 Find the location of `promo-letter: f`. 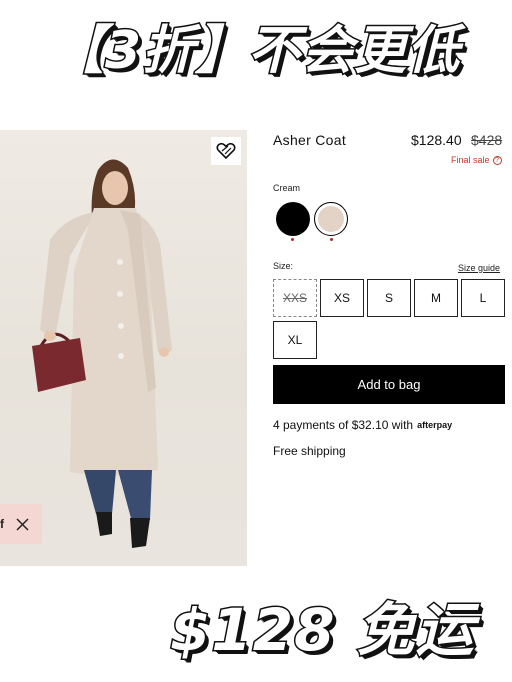

promo-letter: f is located at coordinates (2, 524).